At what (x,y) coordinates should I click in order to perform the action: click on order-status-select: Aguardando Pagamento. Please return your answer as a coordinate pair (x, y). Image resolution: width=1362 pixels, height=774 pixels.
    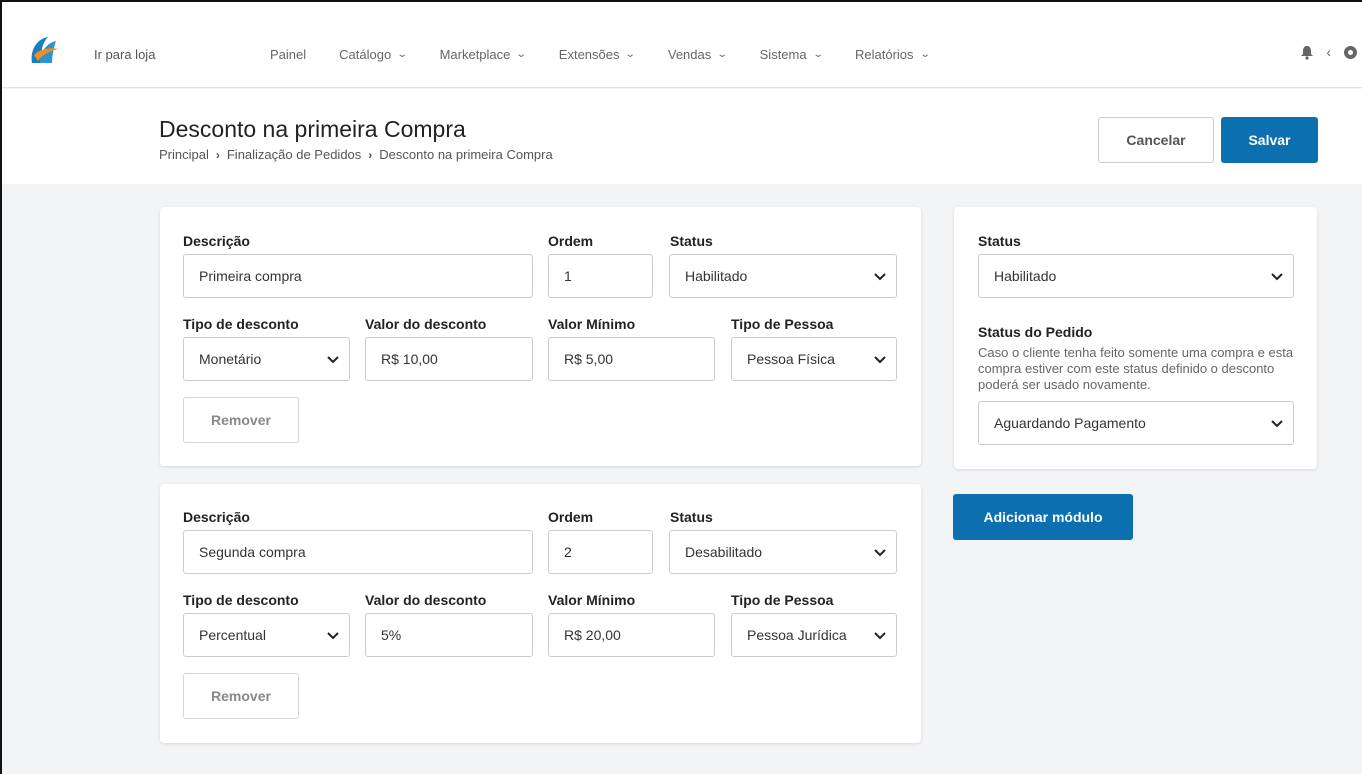
    Looking at the image, I should click on (1136, 423).